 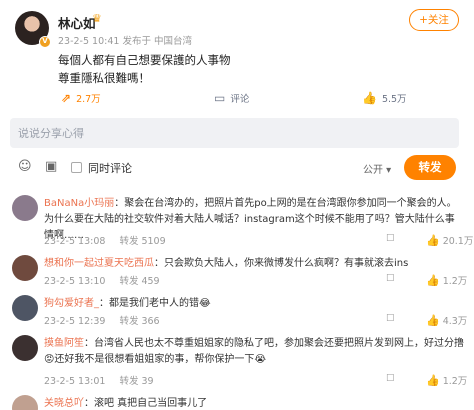 I want to click on comment-username: 关晓总吖, so click(x=64, y=403).